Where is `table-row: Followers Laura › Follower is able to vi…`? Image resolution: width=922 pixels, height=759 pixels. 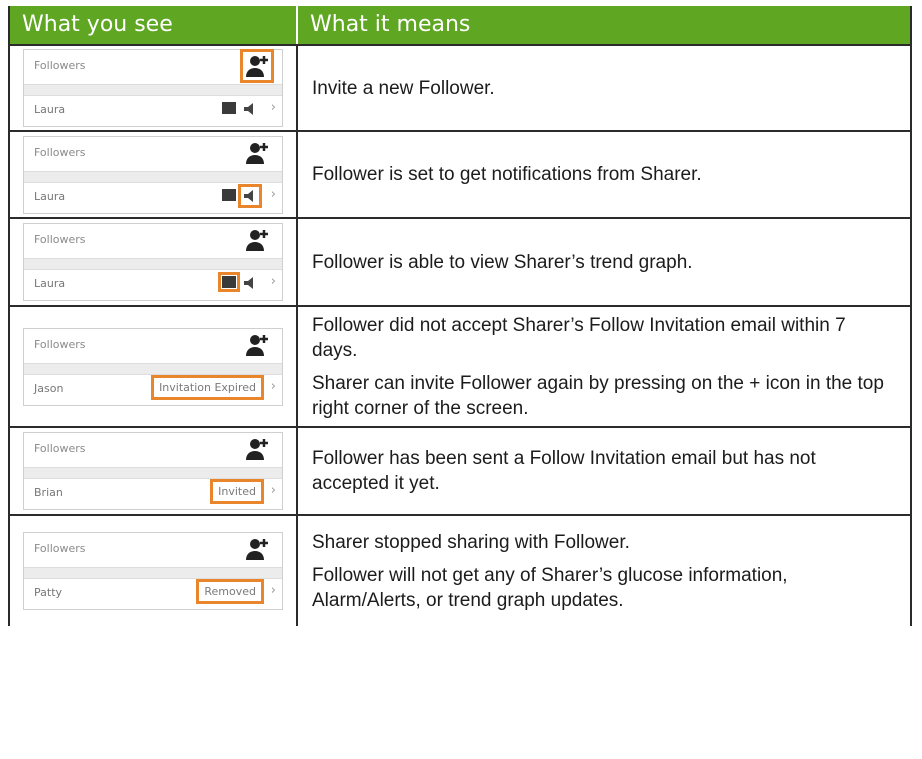
table-row: Followers Laura › Follower is able to vi… is located at coordinates (460, 261).